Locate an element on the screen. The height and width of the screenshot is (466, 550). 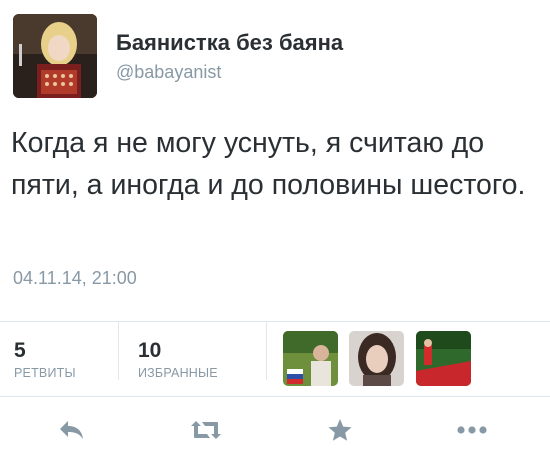
divider-top is located at coordinates (275, 321).